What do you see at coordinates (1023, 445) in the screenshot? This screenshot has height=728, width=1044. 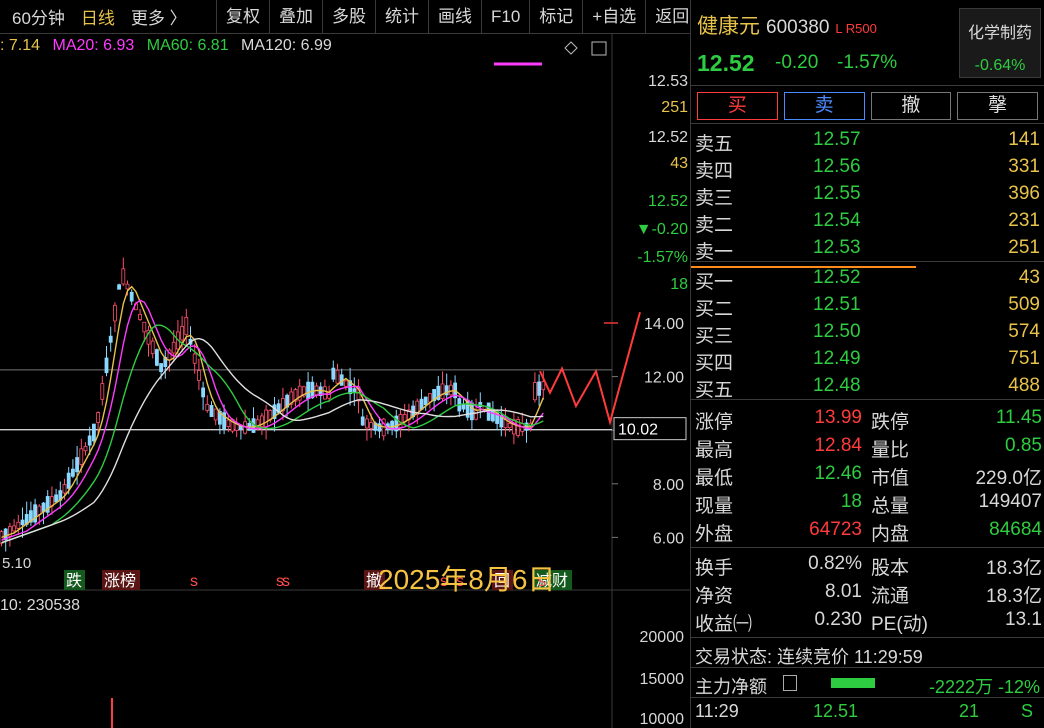 I see `stat-v2: 0.85` at bounding box center [1023, 445].